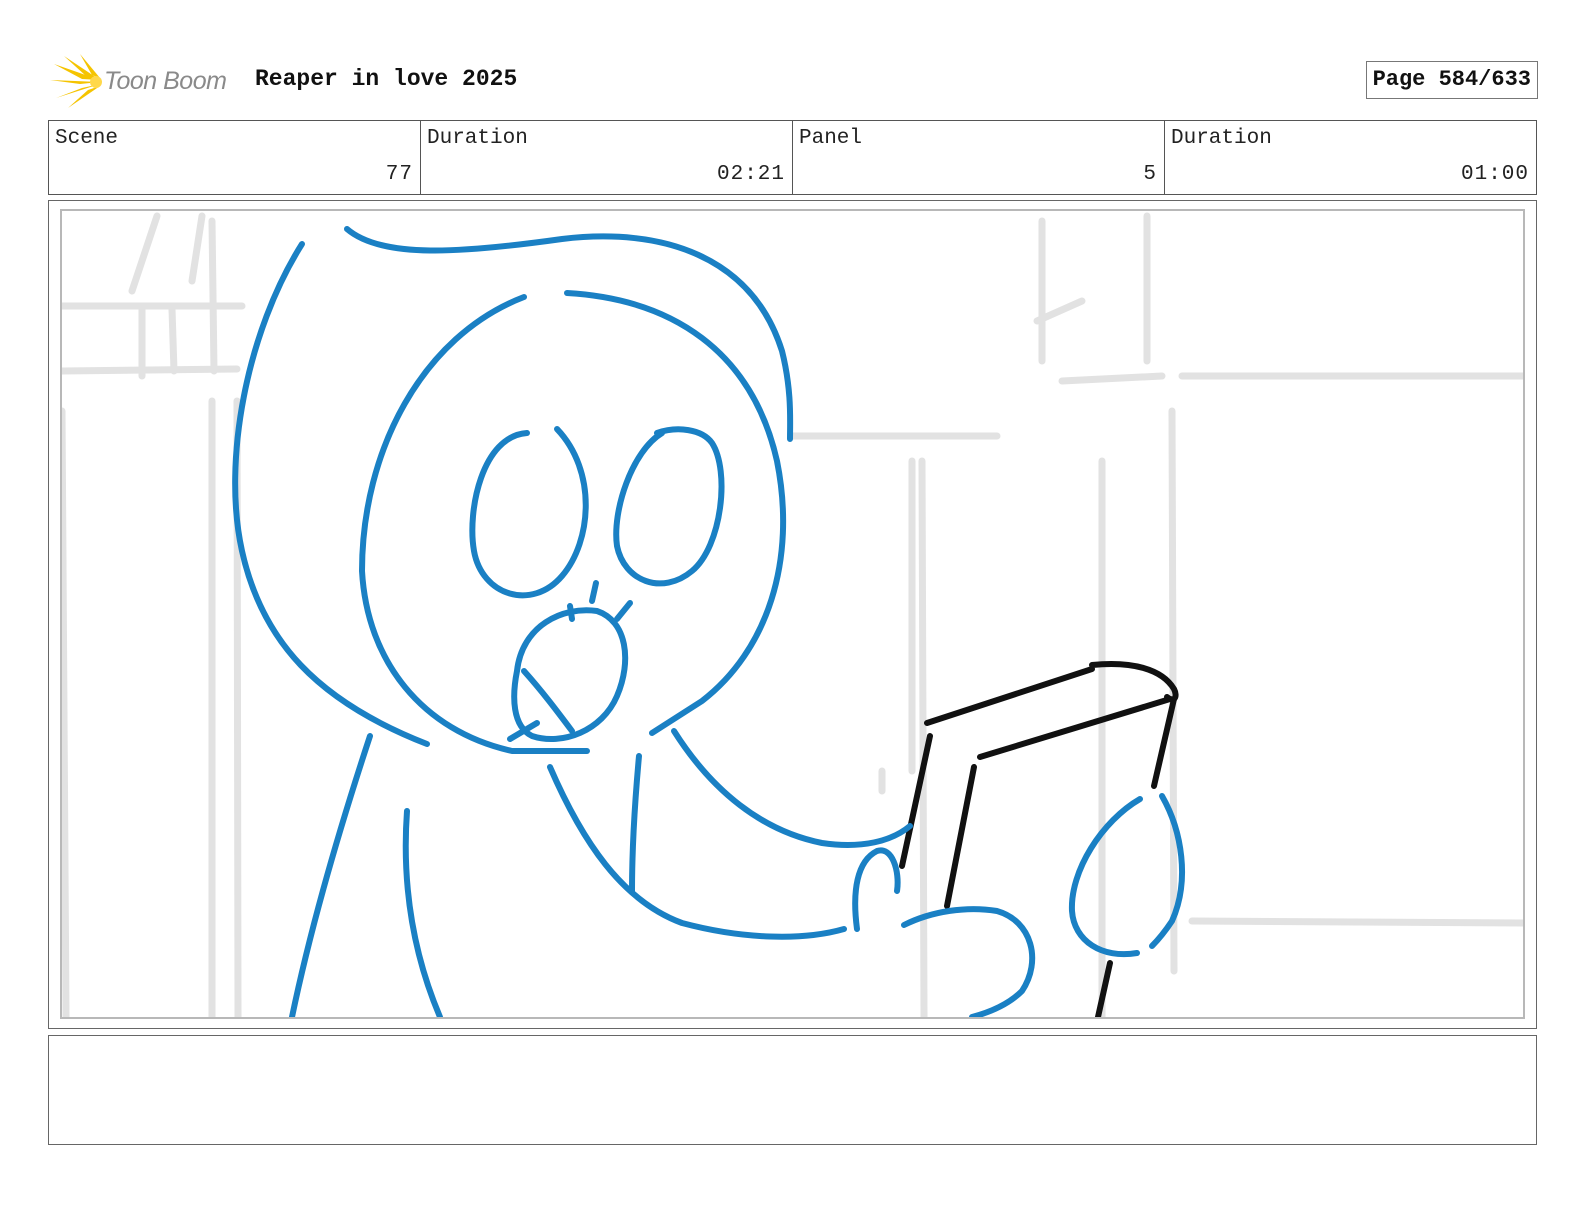 The width and height of the screenshot is (1584, 1224). I want to click on panel-duration-cell: Duration 01:00, so click(1350, 157).